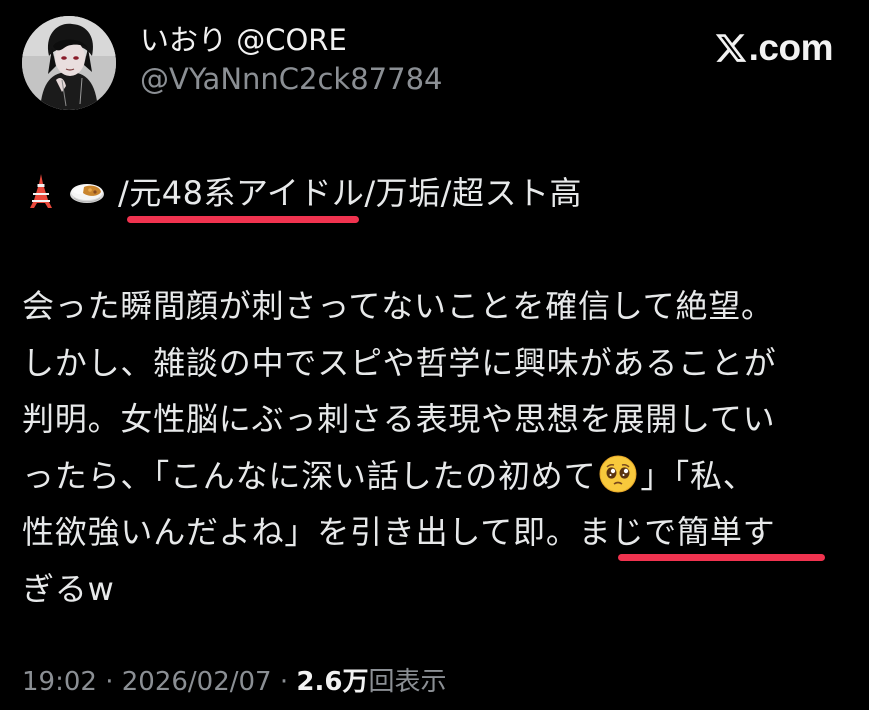 Image resolution: width=869 pixels, height=710 pixels. I want to click on body-line: 判明。女性脳にぶっ刺さる表現や思想を展開してい, so click(399, 419).